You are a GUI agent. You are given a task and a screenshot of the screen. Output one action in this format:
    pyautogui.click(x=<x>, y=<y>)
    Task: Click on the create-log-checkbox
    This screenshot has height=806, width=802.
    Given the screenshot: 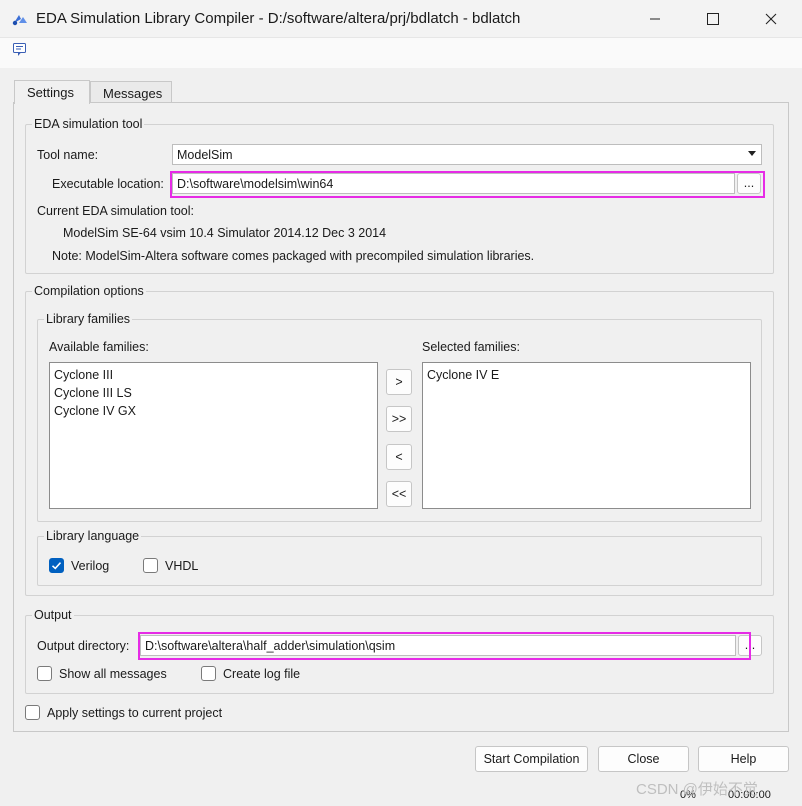 What is the action you would take?
    pyautogui.click(x=208, y=673)
    